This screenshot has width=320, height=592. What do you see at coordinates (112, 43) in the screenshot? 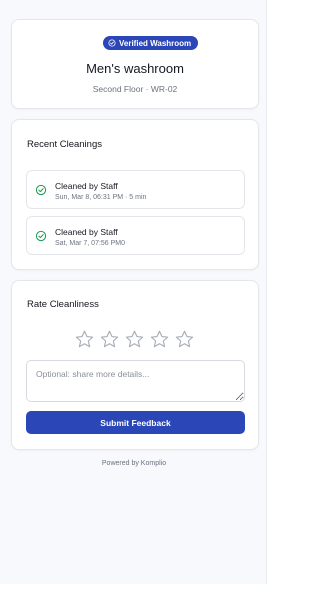
I see `shield-check-icon` at bounding box center [112, 43].